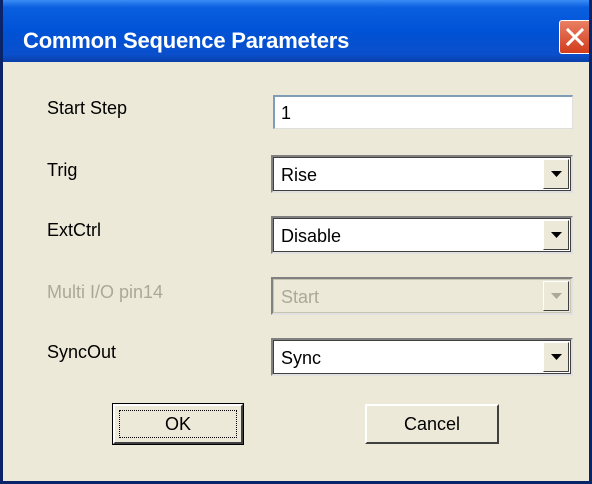 The image size is (592, 484). Describe the element at coordinates (422, 296) in the screenshot. I see `multi-io-pin14-select: Start` at that location.